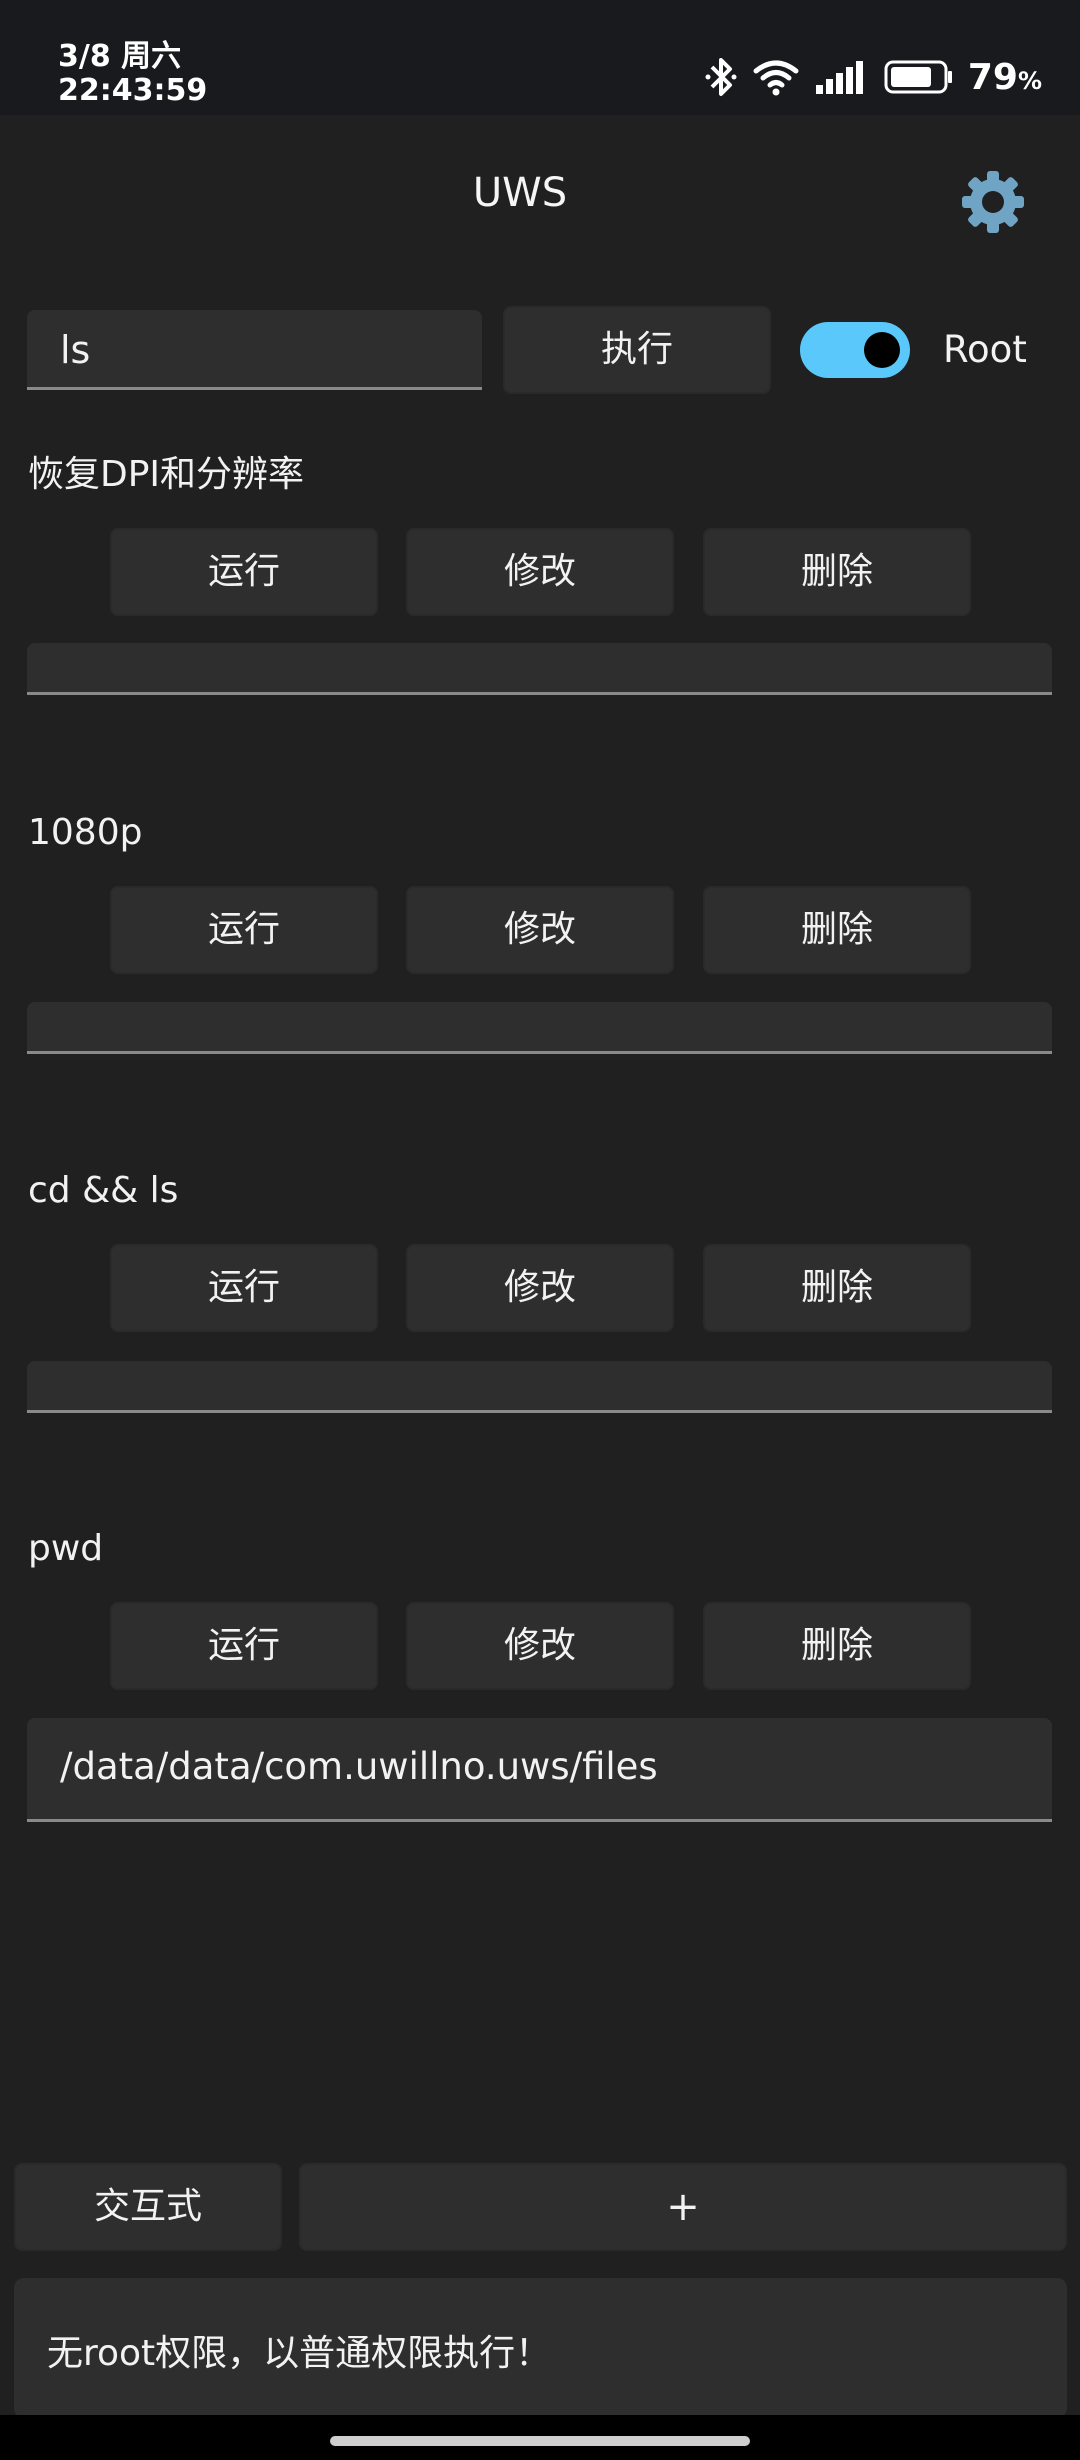  I want to click on command-title: cd && ls, so click(103, 1190).